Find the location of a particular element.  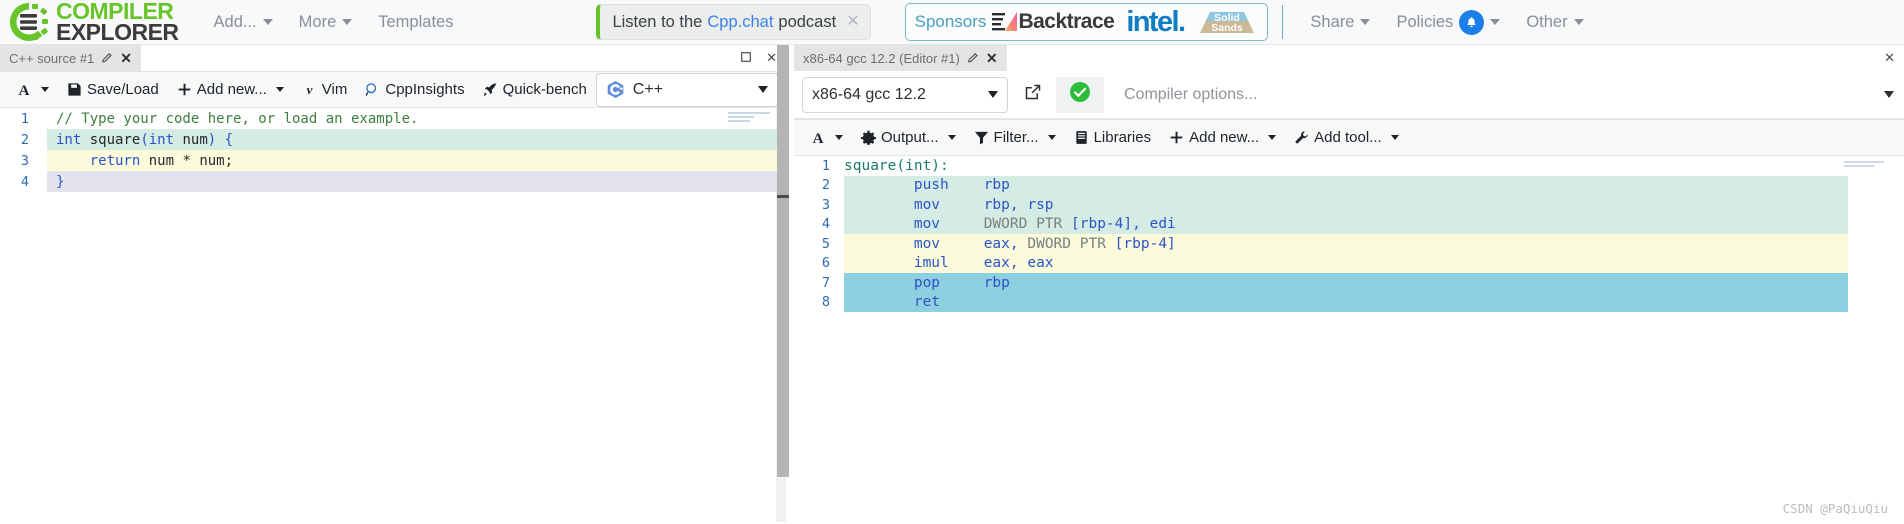

wrench-icon is located at coordinates (1301, 137).